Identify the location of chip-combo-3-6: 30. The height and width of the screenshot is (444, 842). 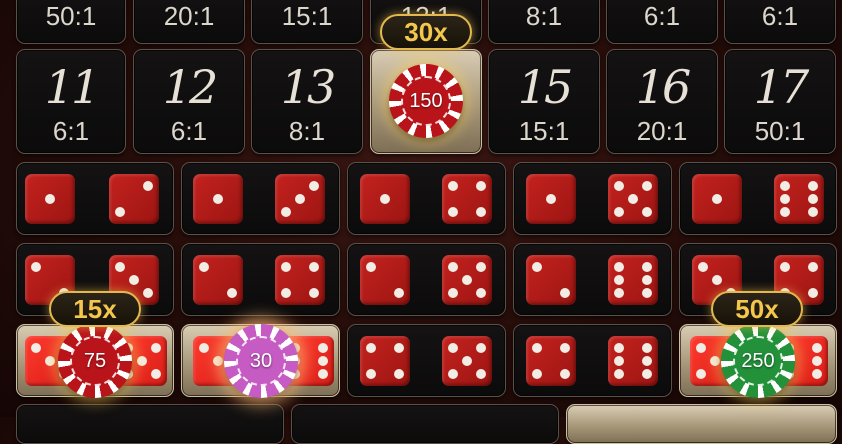
(261, 361).